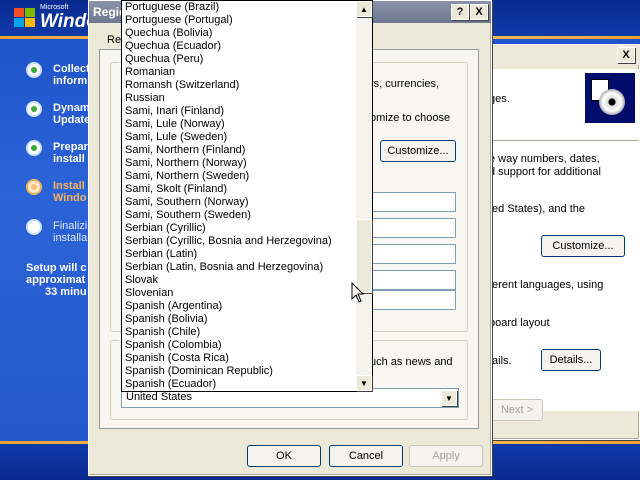 The width and height of the screenshot is (640, 480). Describe the element at coordinates (69, 186) in the screenshot. I see `step-line-1: Install` at that location.